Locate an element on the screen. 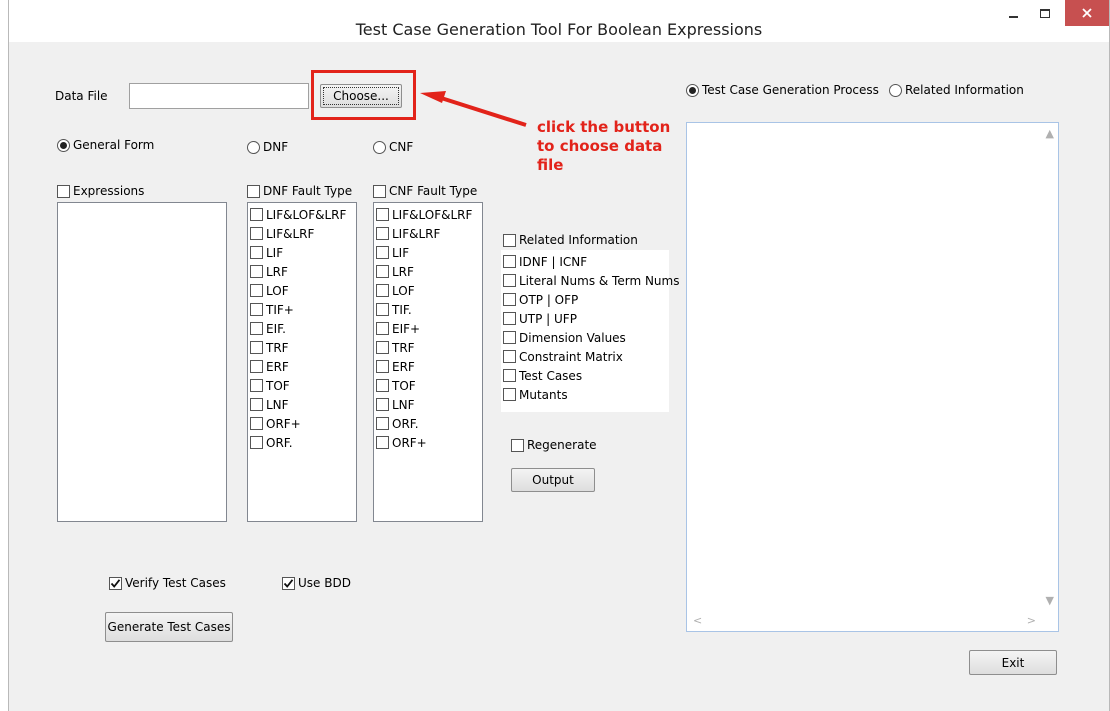  scroll-up-icon: ▲ is located at coordinates (1050, 133).